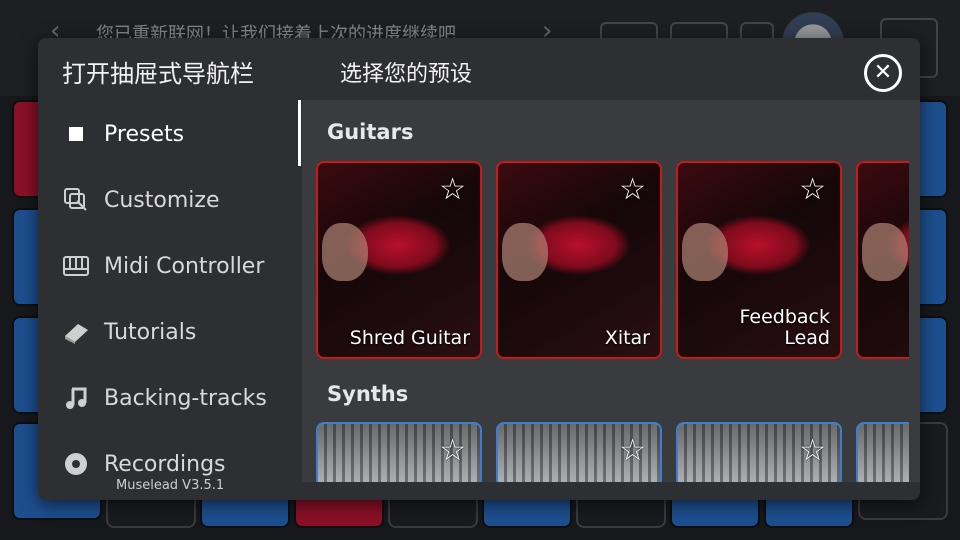 Image resolution: width=960 pixels, height=540 pixels. I want to click on sidebar-item-label: Backing-tracks, so click(185, 398).